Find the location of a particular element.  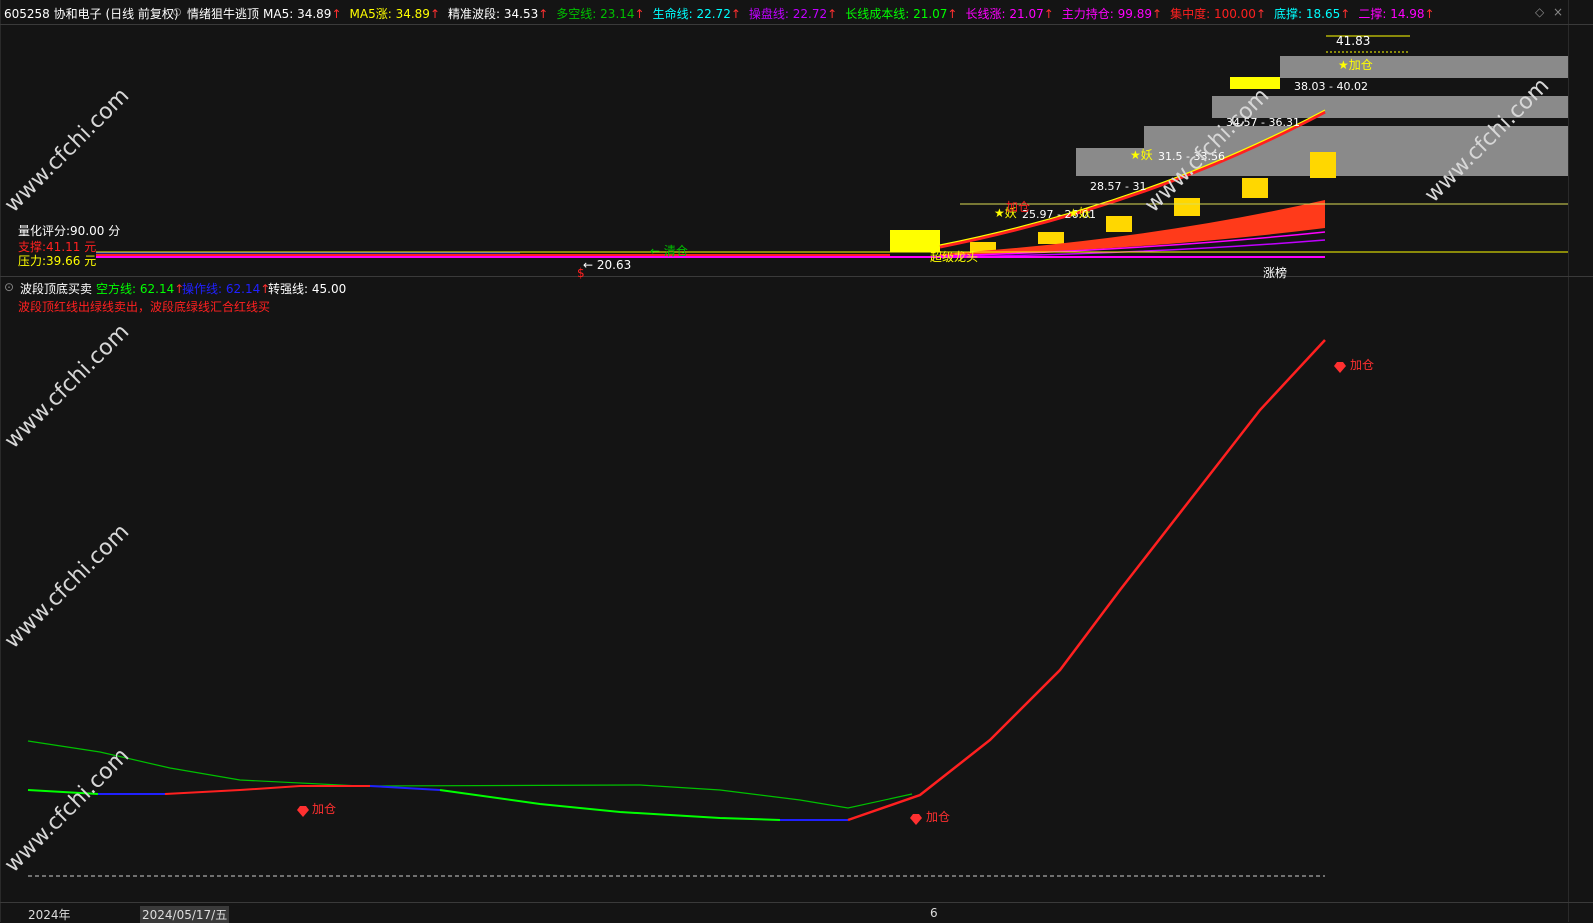

price-high: 41.83 is located at coordinates (1353, 41).